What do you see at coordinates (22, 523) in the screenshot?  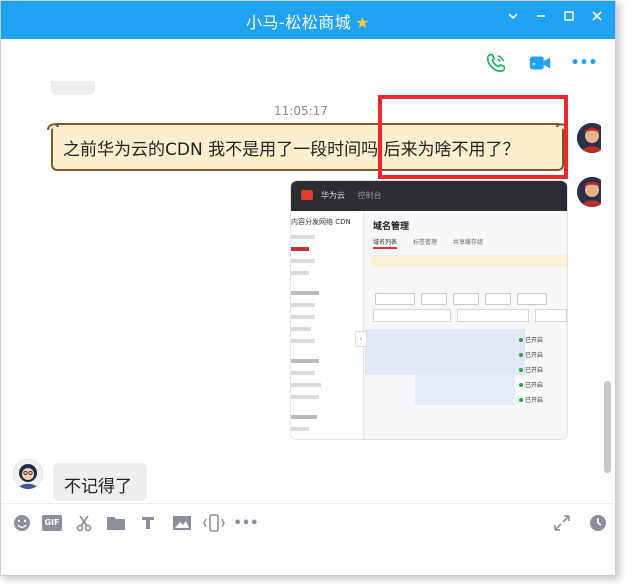 I see `emoji-icon` at bounding box center [22, 523].